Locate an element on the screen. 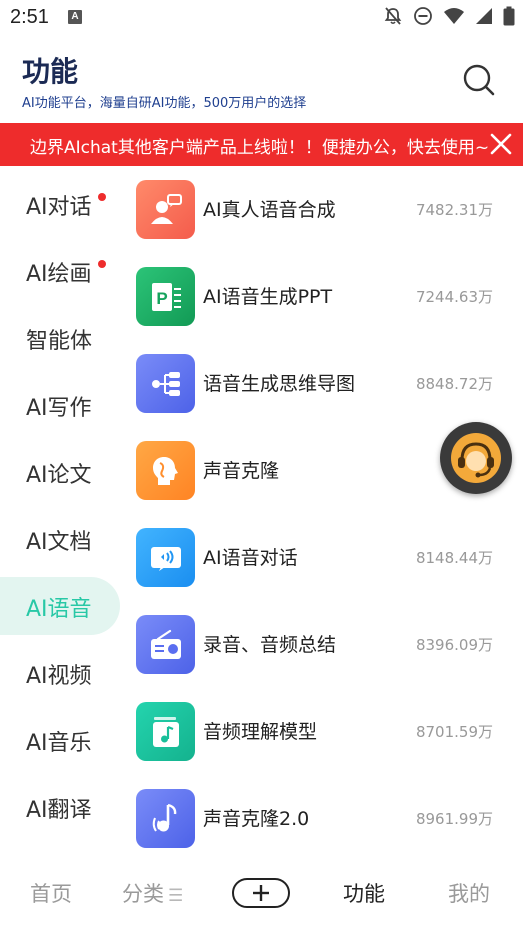  feature-name: 声音克隆 is located at coordinates (241, 471).